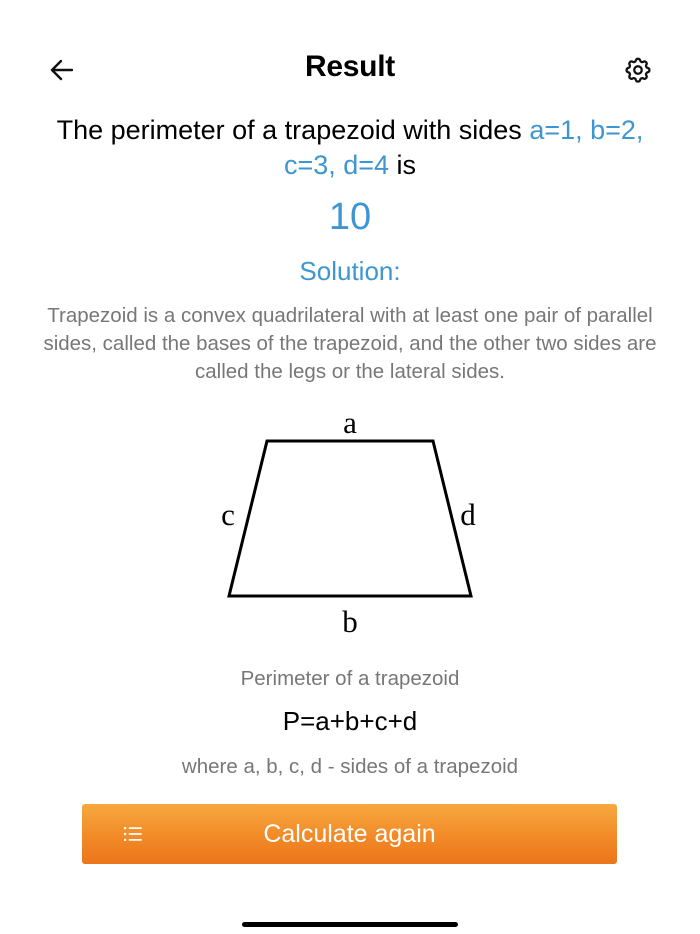  What do you see at coordinates (350, 271) in the screenshot?
I see `solution-heading: Solution:` at bounding box center [350, 271].